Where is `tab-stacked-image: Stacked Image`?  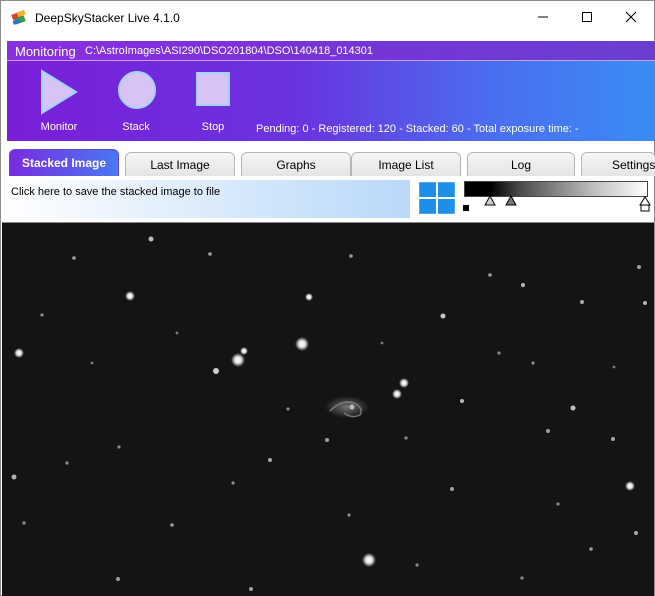
tab-stacked-image: Stacked Image is located at coordinates (64, 162).